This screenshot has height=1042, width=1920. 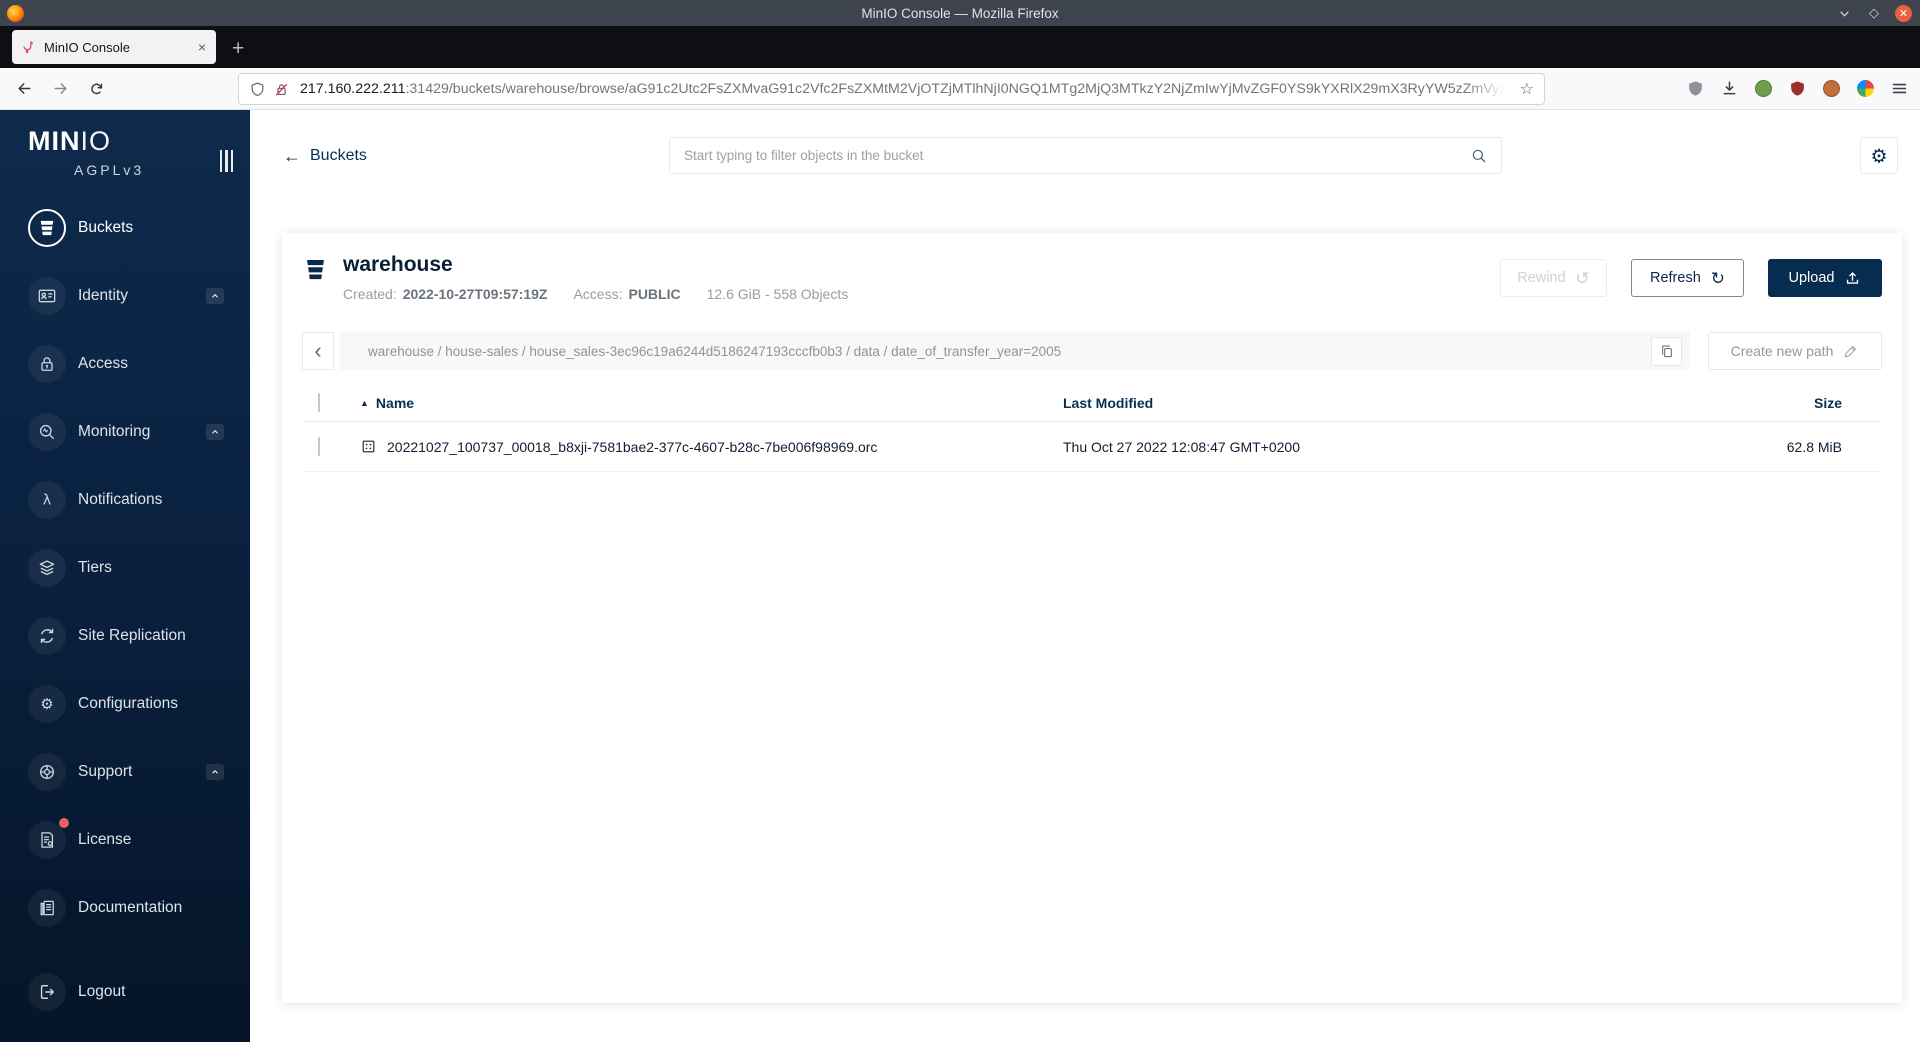 What do you see at coordinates (1479, 156) in the screenshot?
I see `search-icon` at bounding box center [1479, 156].